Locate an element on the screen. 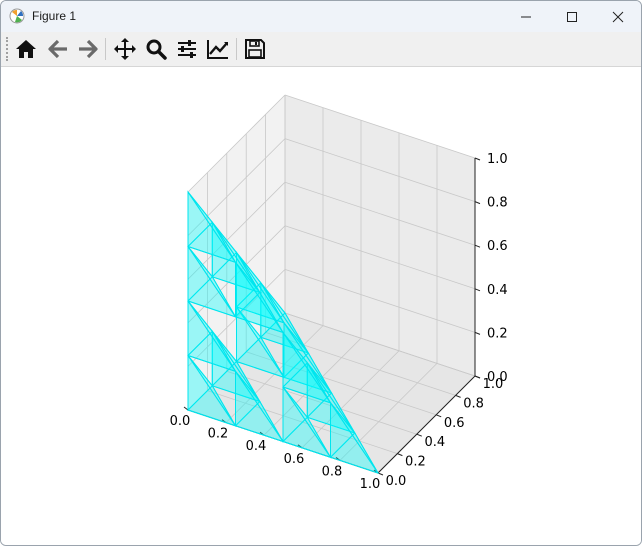  x-tick is located at coordinates (186, 408).